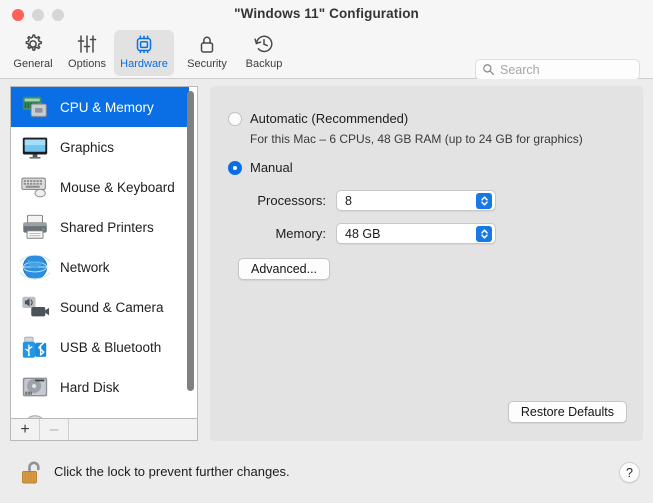 The image size is (653, 503). I want to click on sidebar-scrollbar-thumb, so click(190, 241).